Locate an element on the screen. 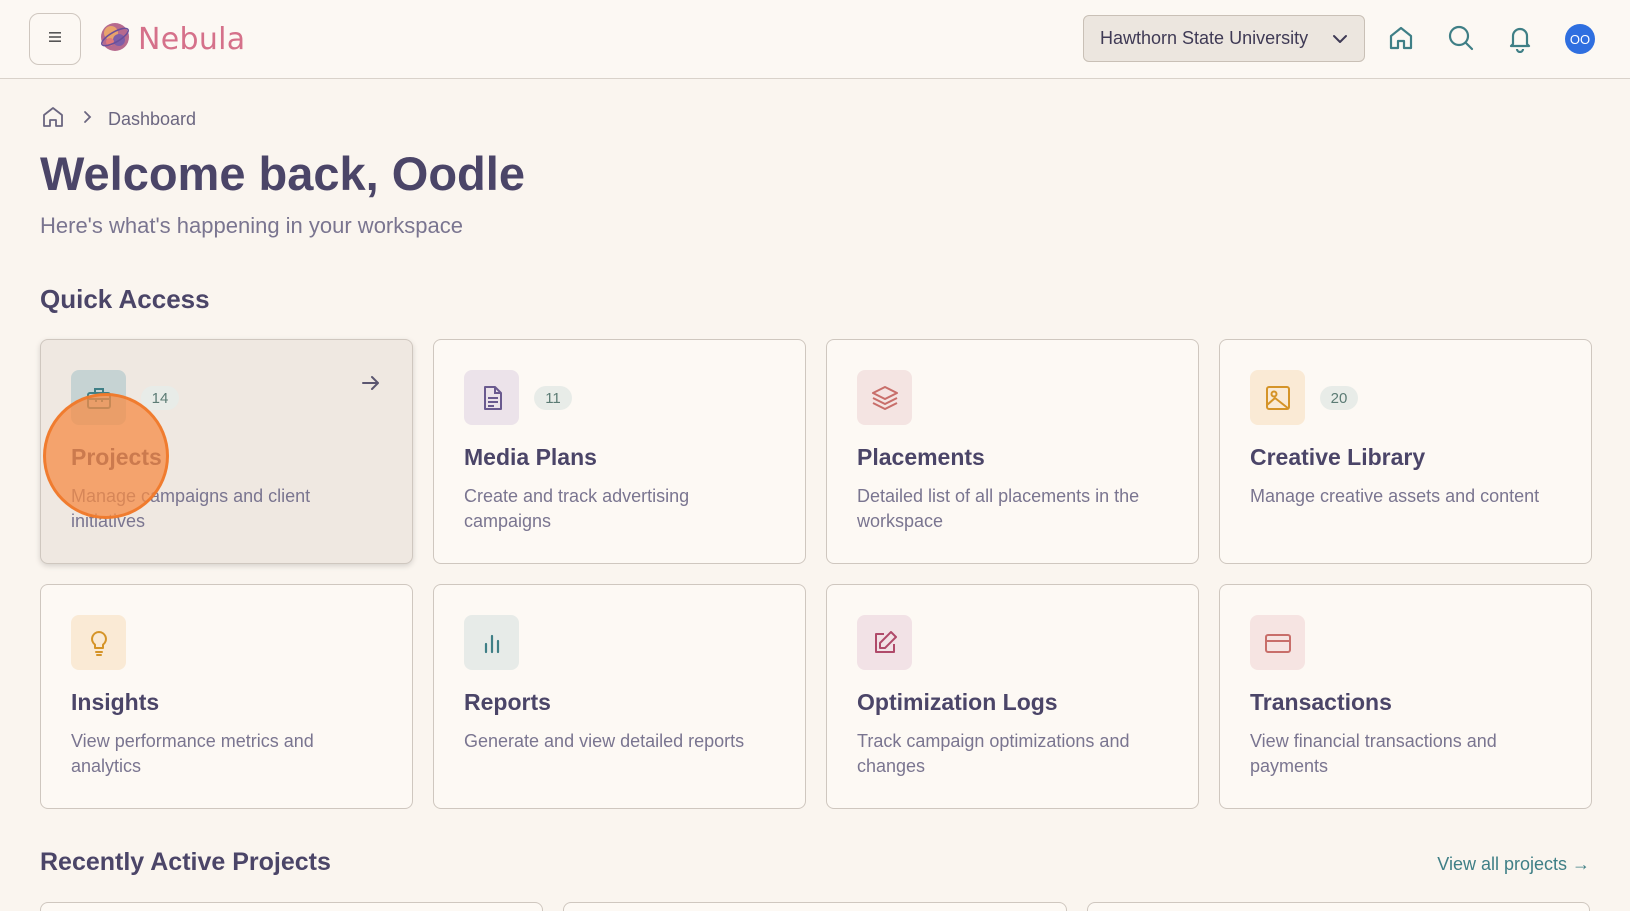 Image resolution: width=1630 pixels, height=911 pixels. app-name: Nebula is located at coordinates (192, 39).